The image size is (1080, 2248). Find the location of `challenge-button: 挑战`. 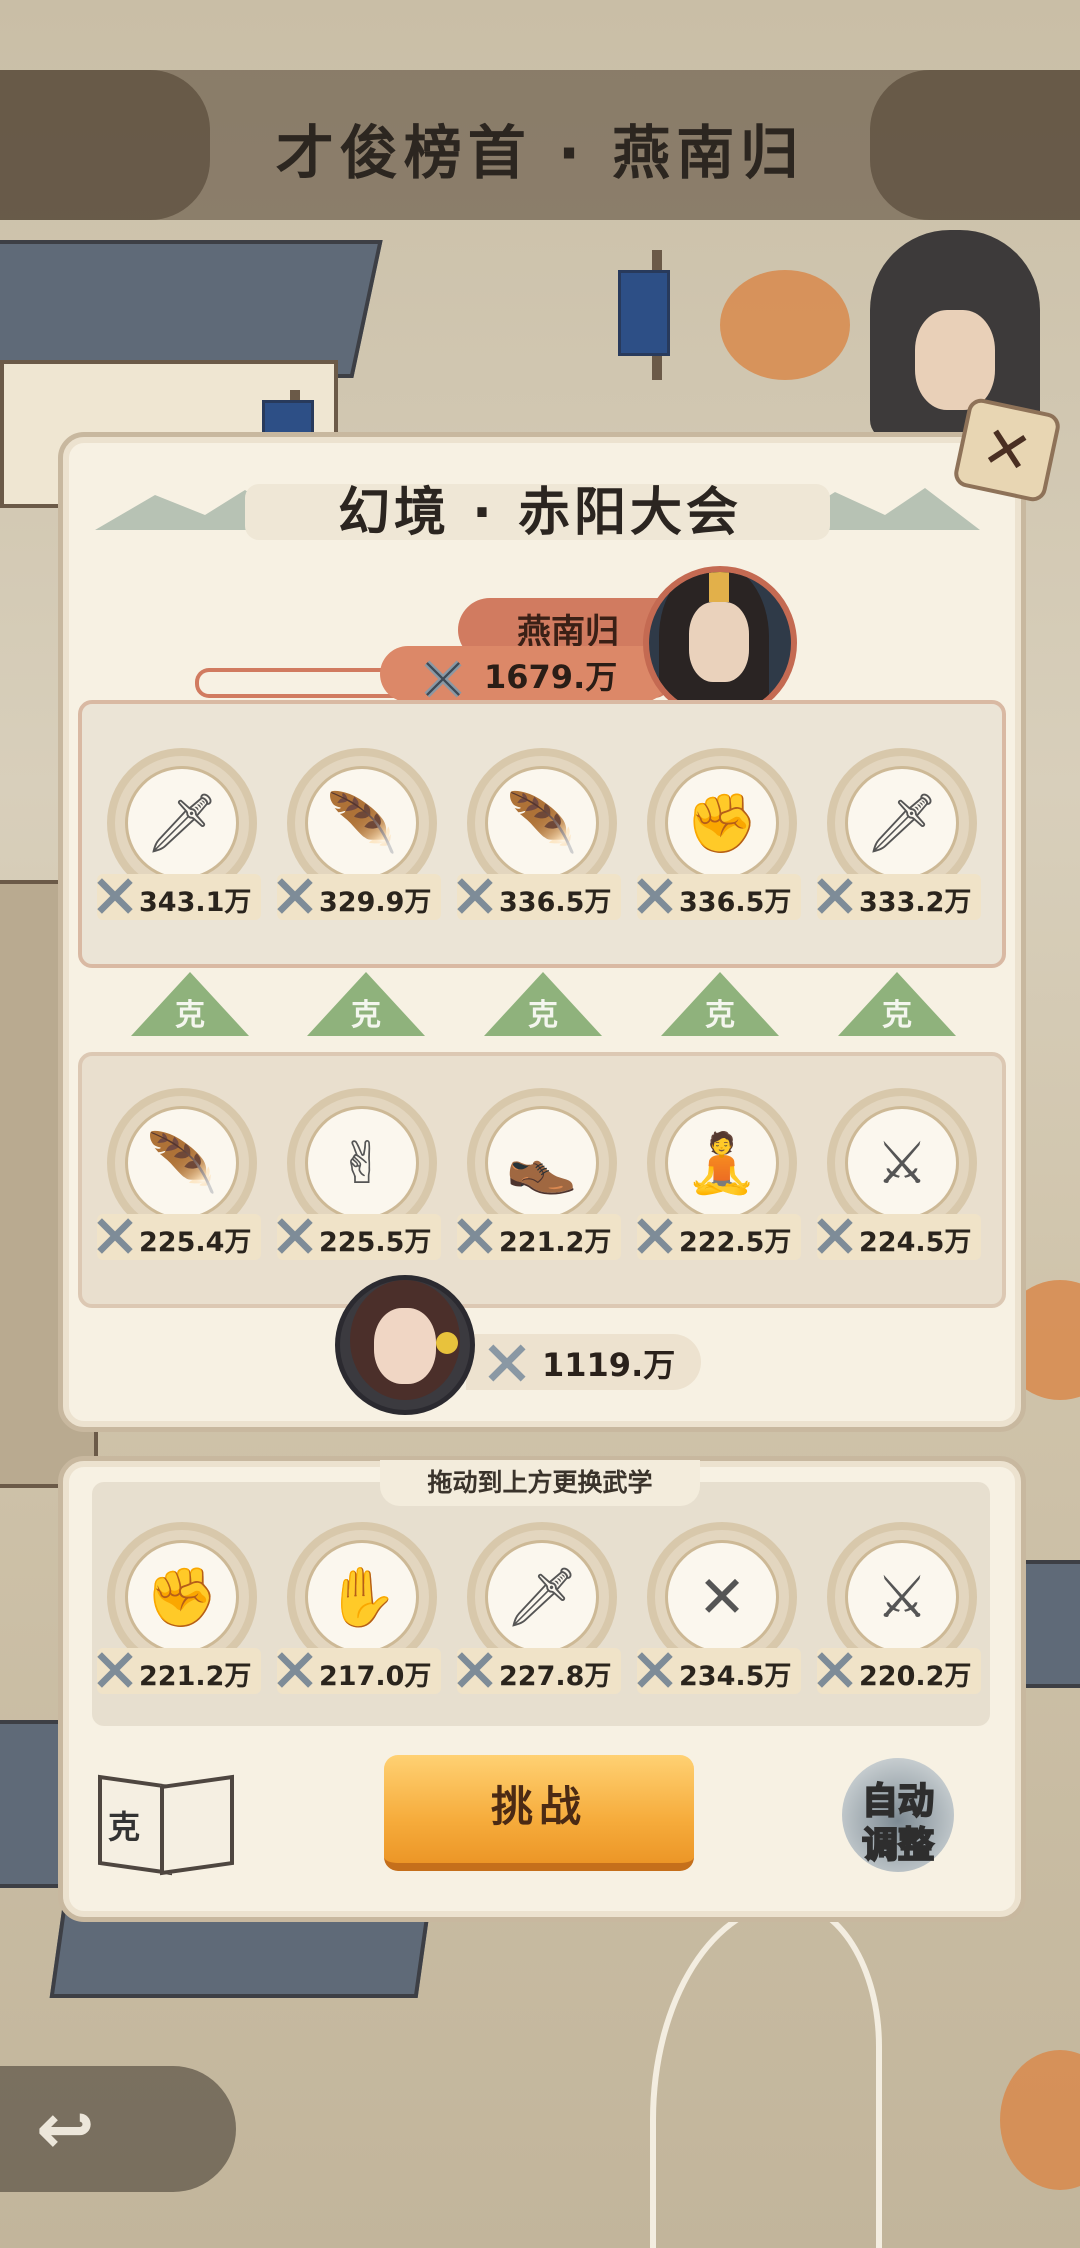

challenge-button: 挑战 is located at coordinates (539, 1813).